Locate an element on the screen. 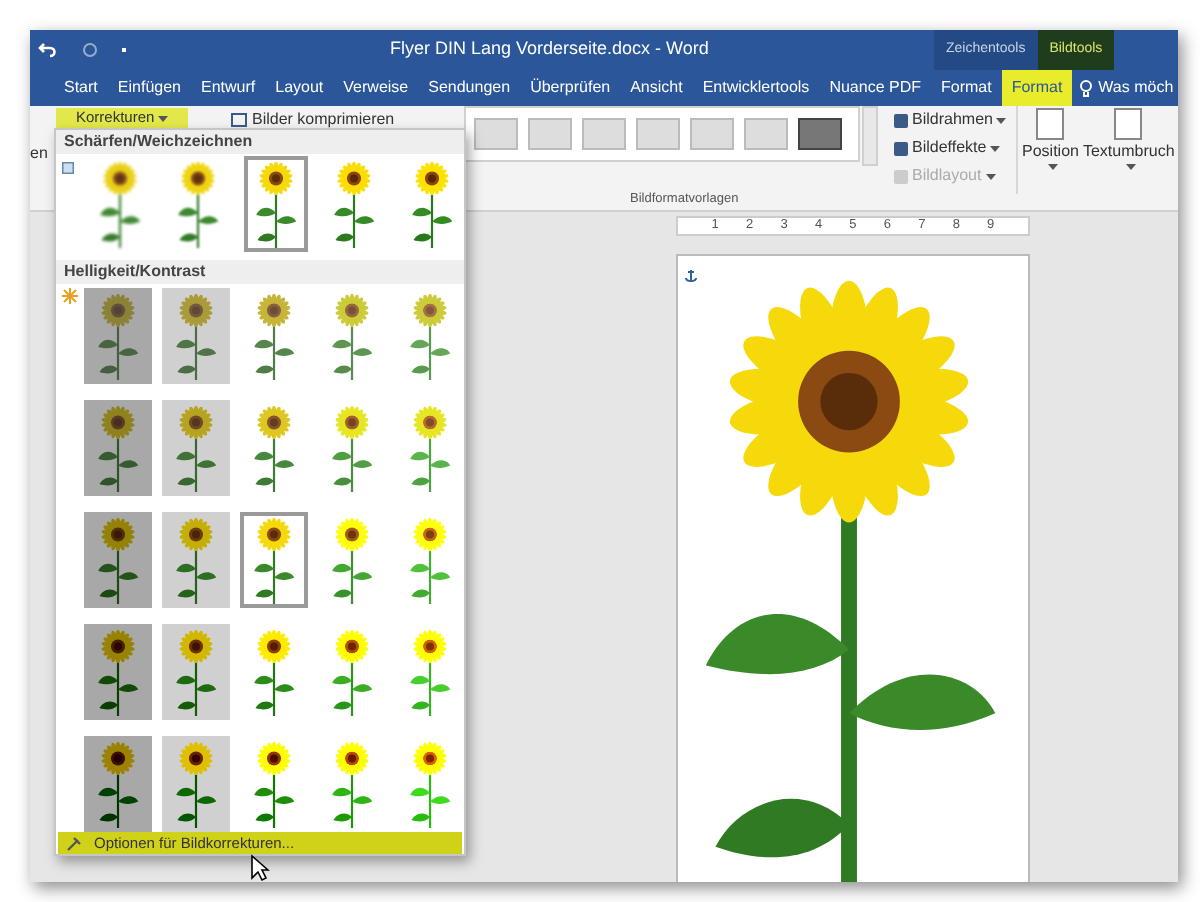 This screenshot has width=1200, height=902. ribbon-tab: Ansicht is located at coordinates (656, 88).